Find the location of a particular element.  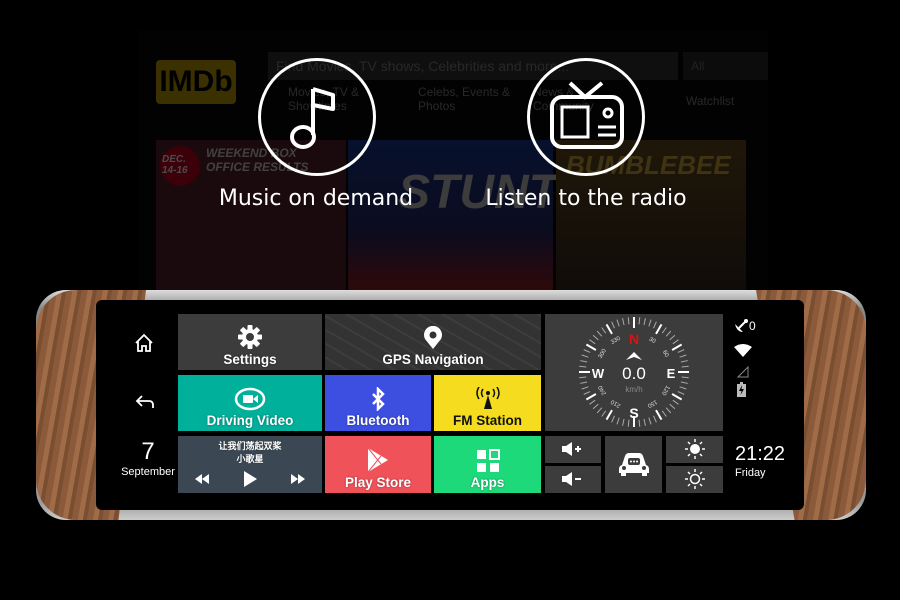

volume-up-button is located at coordinates (573, 449).